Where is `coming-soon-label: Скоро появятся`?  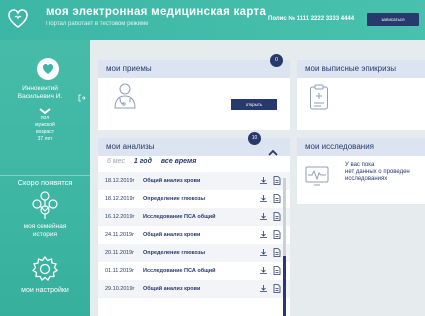 coming-soon-label: Скоро появятся is located at coordinates (45, 182).